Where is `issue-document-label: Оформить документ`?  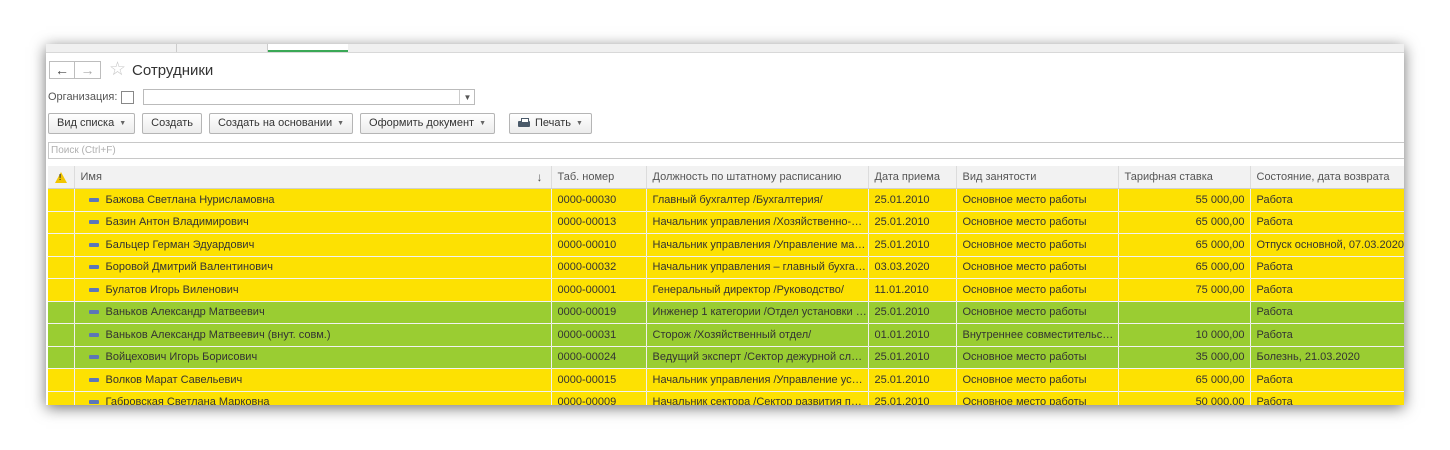
issue-document-label: Оформить документ is located at coordinates (422, 123).